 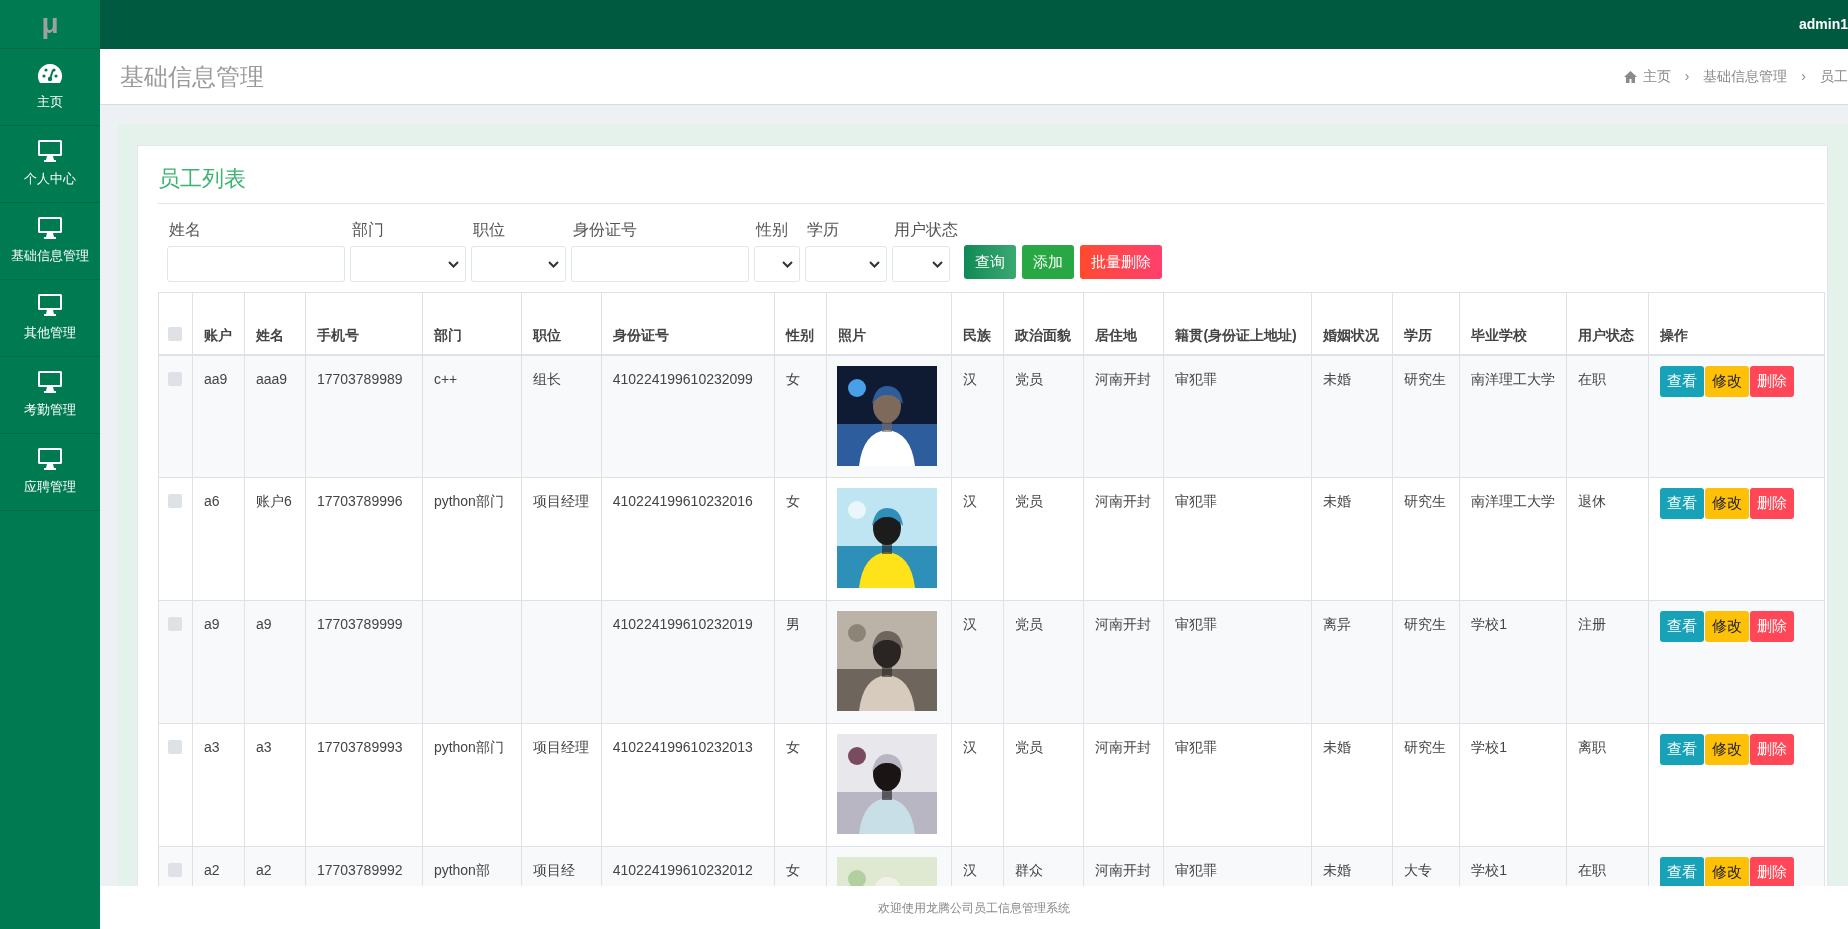 What do you see at coordinates (472, 416) in the screenshot?
I see `table-cell: c++` at bounding box center [472, 416].